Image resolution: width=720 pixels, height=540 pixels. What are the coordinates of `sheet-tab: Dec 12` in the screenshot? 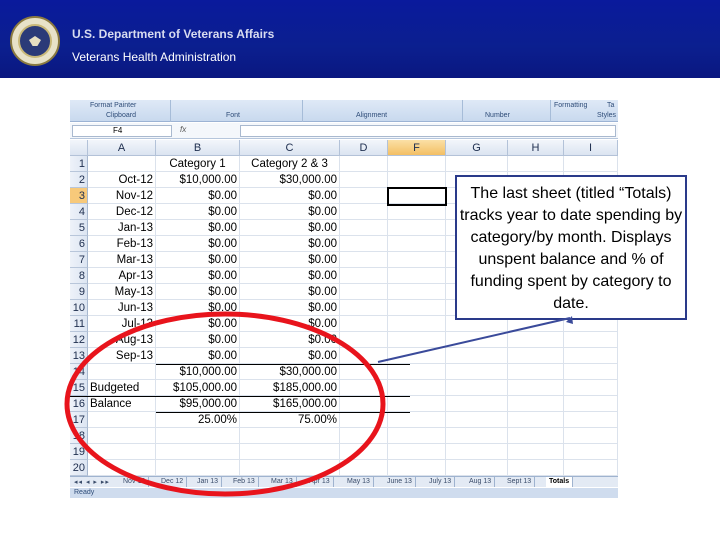 It's located at (173, 482).